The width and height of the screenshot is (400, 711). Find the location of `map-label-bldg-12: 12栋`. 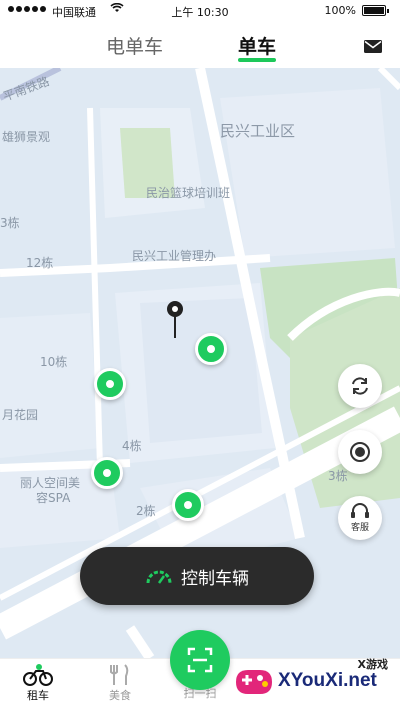

map-label-bldg-12: 12栋 is located at coordinates (40, 263).